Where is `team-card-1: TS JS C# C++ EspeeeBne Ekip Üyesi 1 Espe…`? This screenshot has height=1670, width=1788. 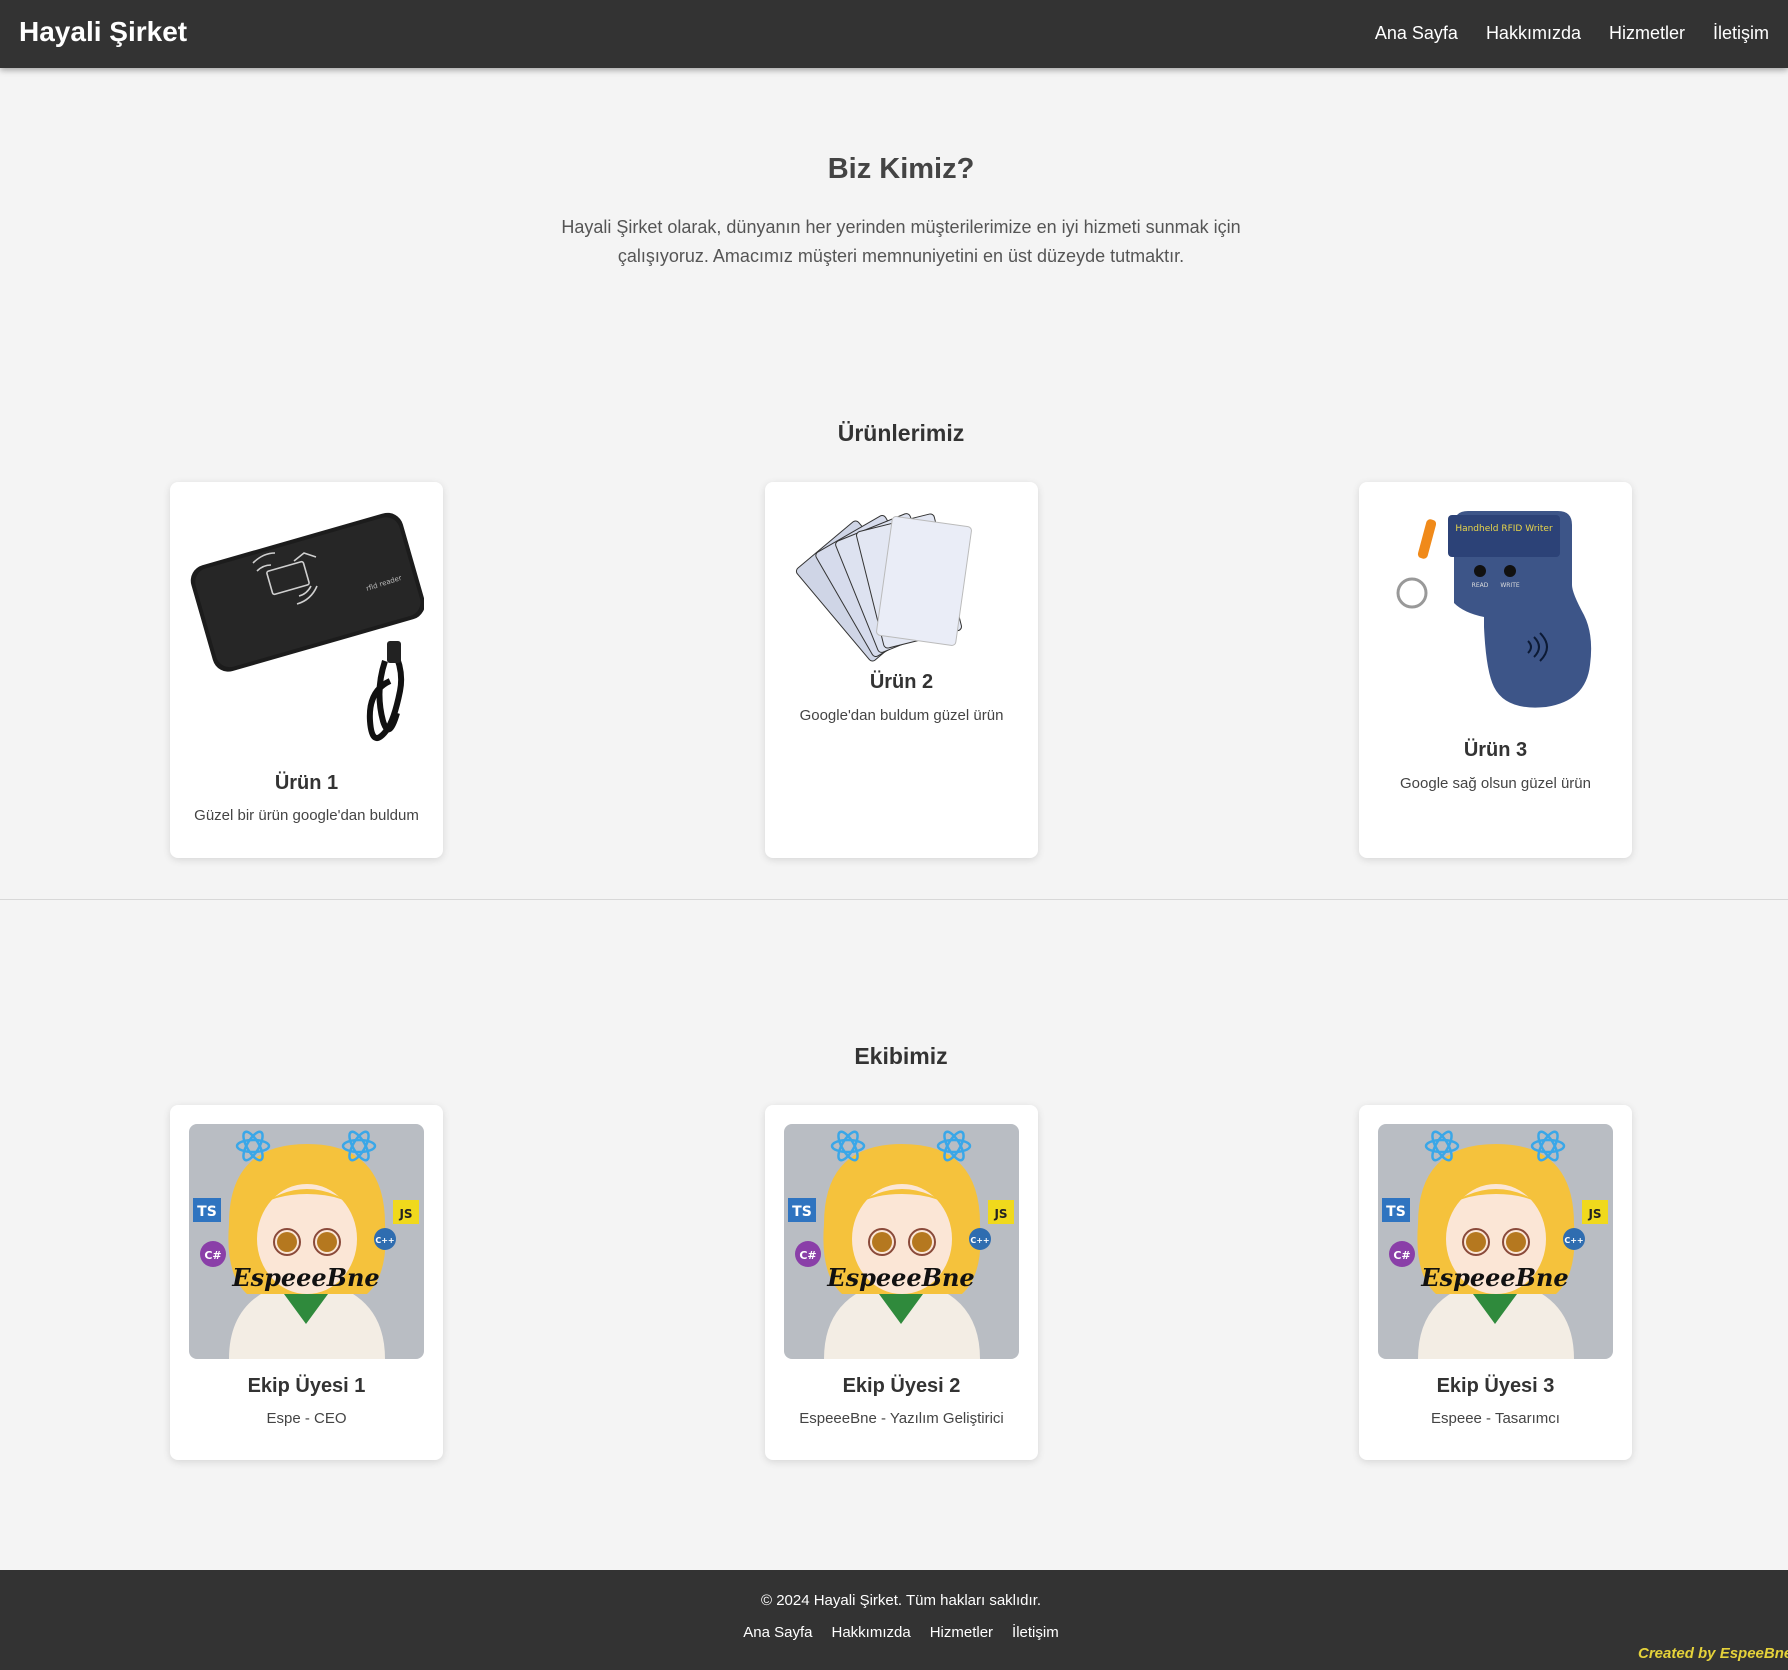 team-card-1: TS JS C# C++ EspeeeBne Ekip Üyesi 1 Espe… is located at coordinates (306, 1282).